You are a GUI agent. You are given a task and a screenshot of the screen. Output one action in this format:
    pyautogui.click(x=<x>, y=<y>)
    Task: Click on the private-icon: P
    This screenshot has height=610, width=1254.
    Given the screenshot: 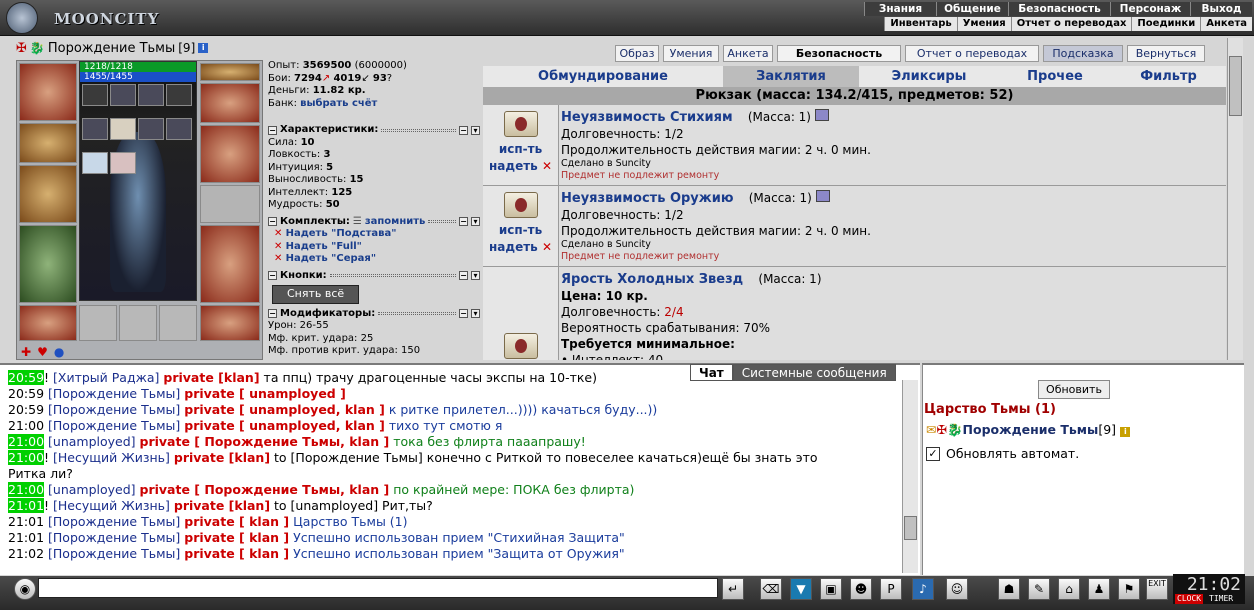 What is the action you would take?
    pyautogui.click(x=891, y=589)
    